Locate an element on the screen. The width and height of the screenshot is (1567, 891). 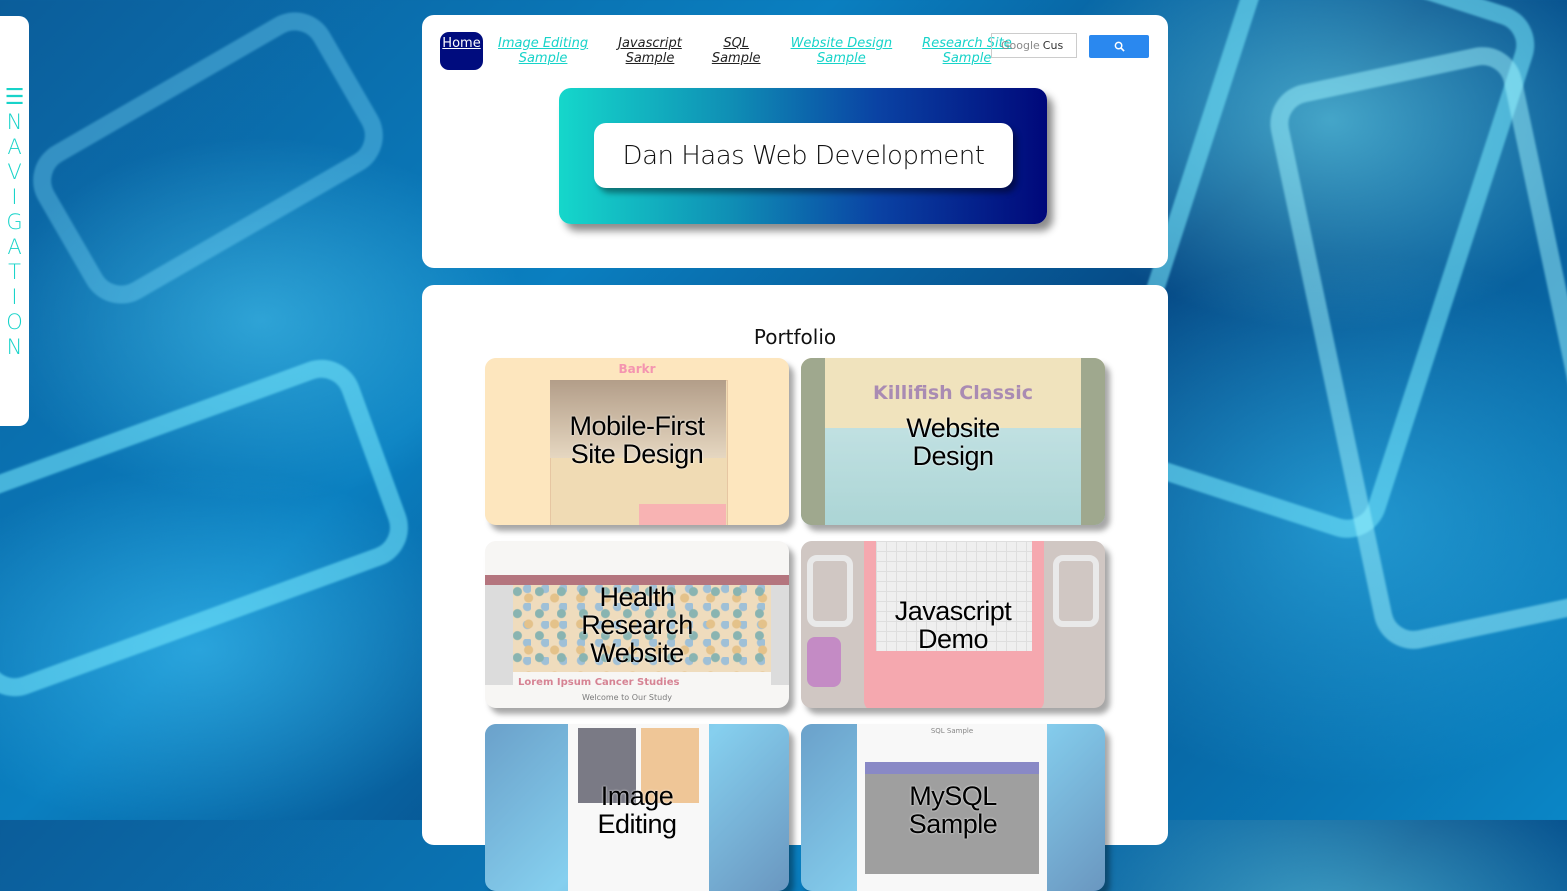
portfolio-tile-javascript-demo: Javascript Demo is located at coordinates (953, 624).